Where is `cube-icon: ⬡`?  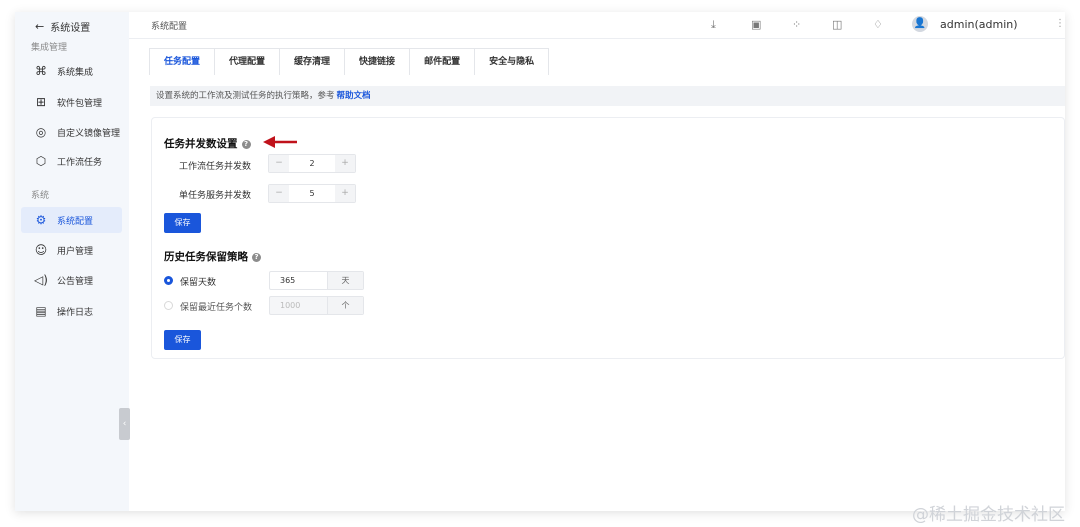
cube-icon: ⬡ is located at coordinates (41, 161).